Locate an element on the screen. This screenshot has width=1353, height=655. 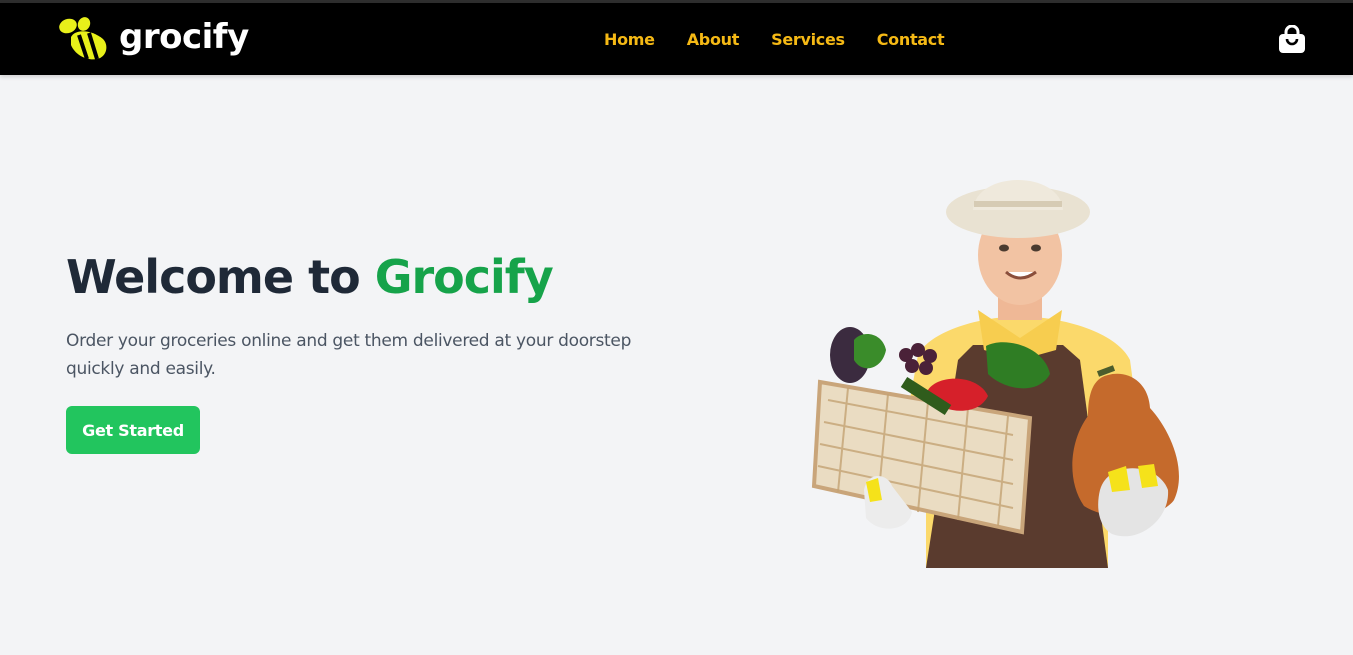
nav-link-about: About is located at coordinates (713, 39).